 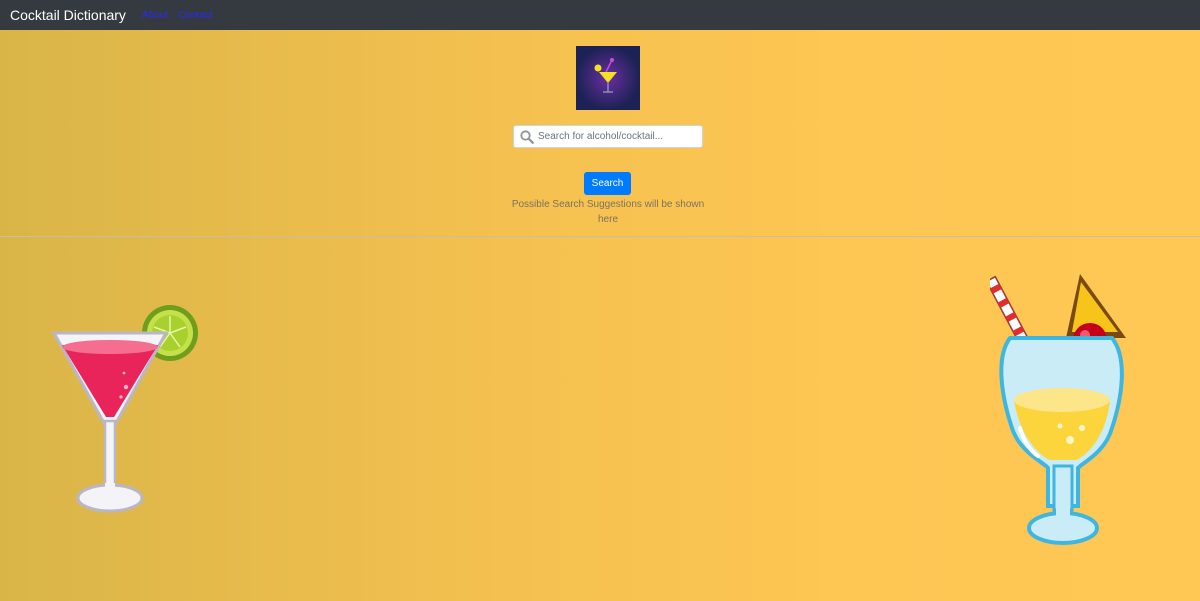 What do you see at coordinates (195, 15) in the screenshot?
I see `nav-link-contact: Contact` at bounding box center [195, 15].